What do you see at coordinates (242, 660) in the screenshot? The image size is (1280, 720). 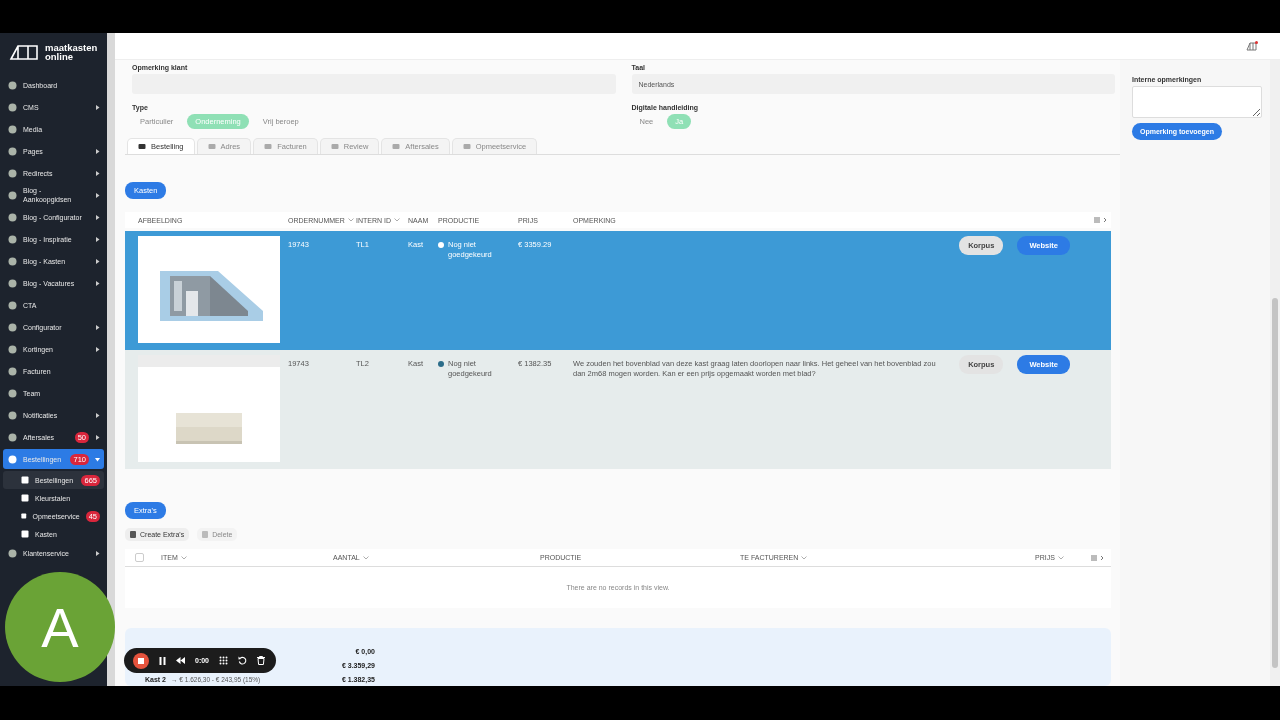 I see `undo-icon` at bounding box center [242, 660].